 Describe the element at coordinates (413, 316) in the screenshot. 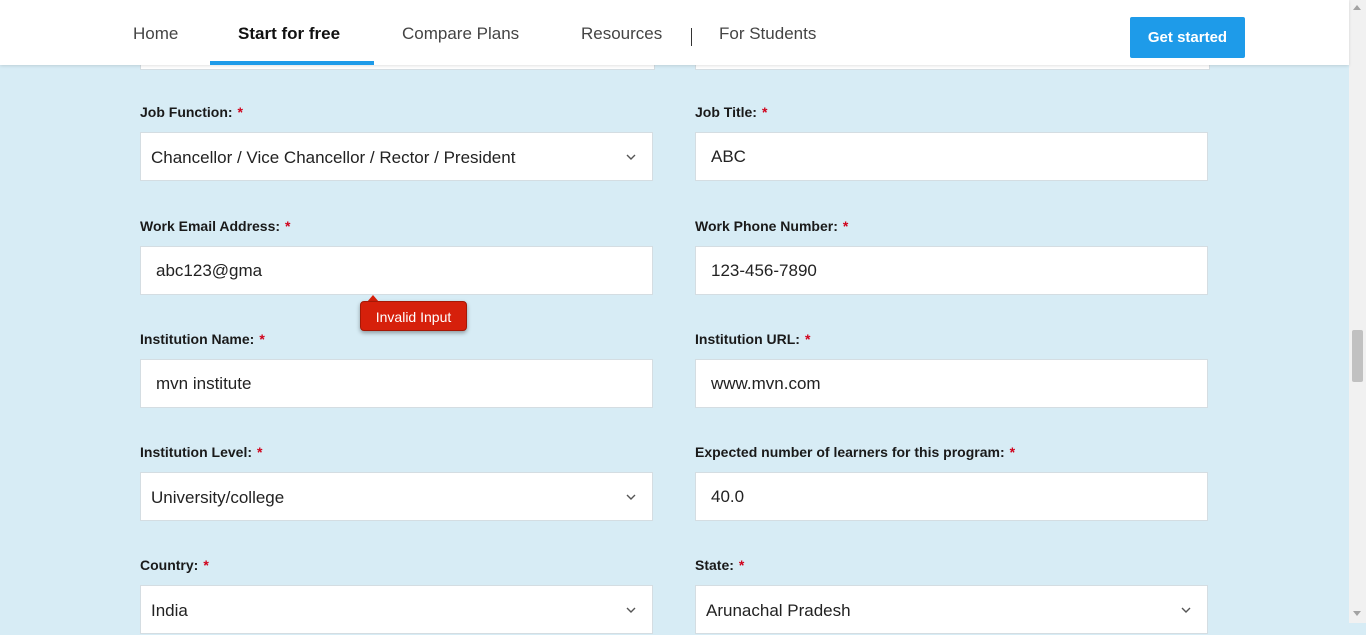

I see `invalid-input-tooltip: Invalid Input` at that location.